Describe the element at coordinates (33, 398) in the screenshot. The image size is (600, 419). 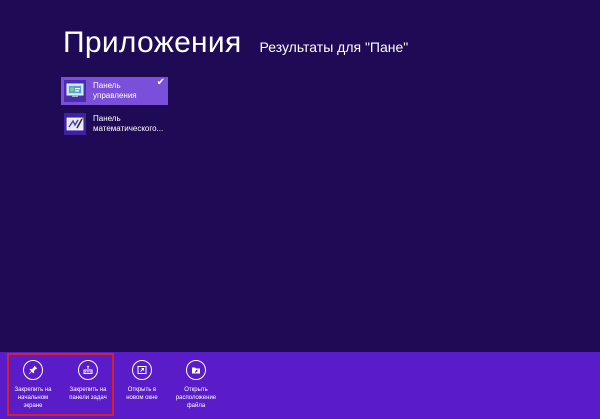
I see `cmd-label: Закрепить на начальном экране` at that location.